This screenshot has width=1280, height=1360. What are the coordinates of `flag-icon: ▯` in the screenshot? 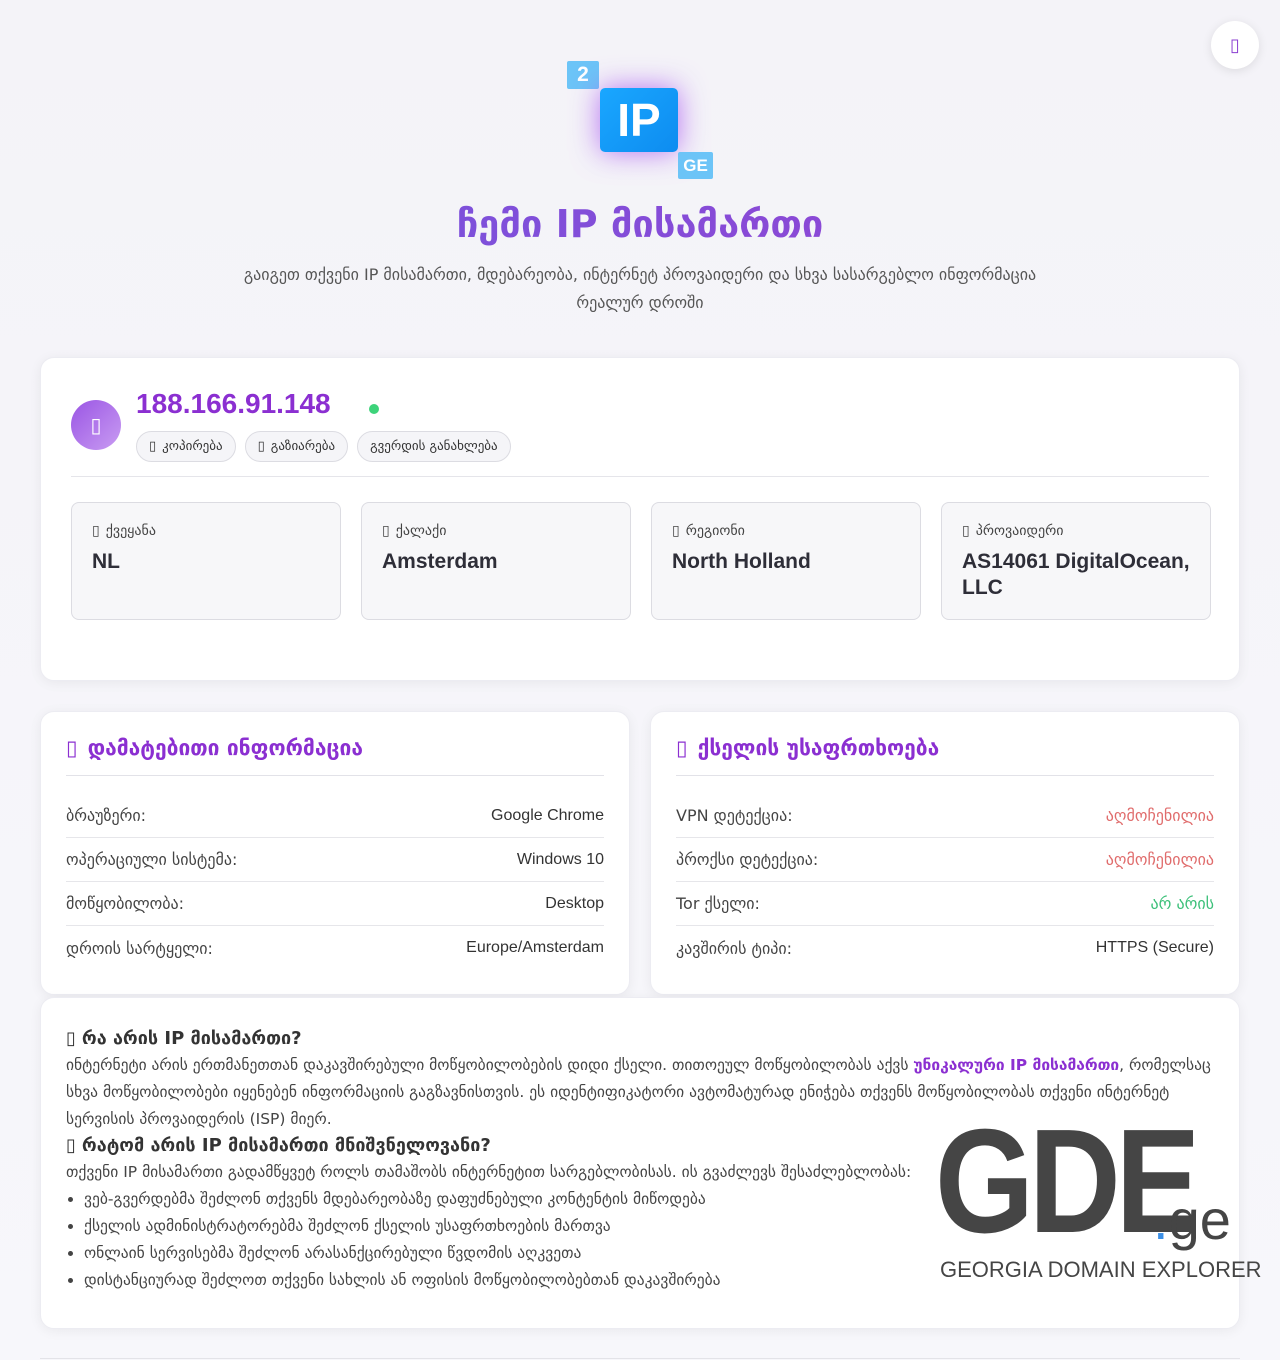 It's located at (96, 531).